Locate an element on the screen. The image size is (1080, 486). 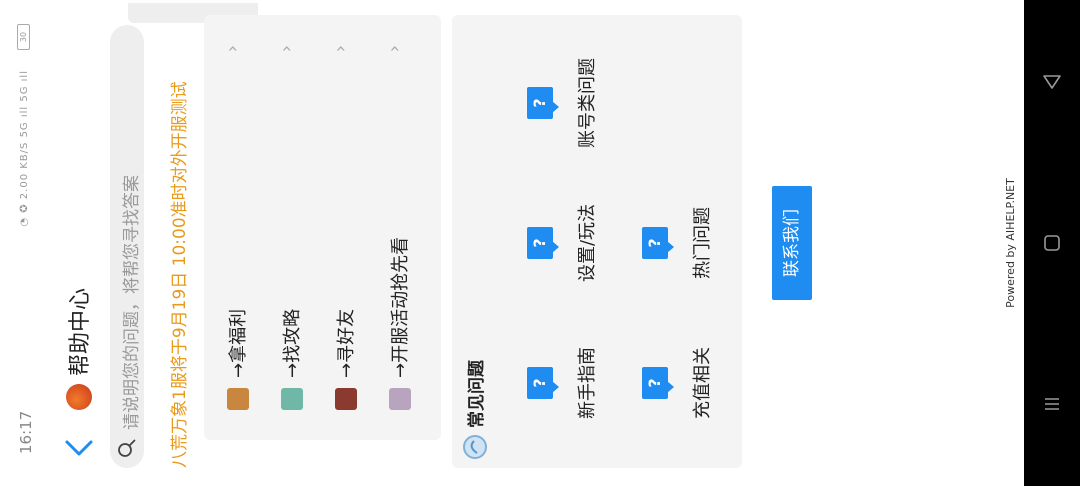
recents-button is located at coordinates (1052, 404).